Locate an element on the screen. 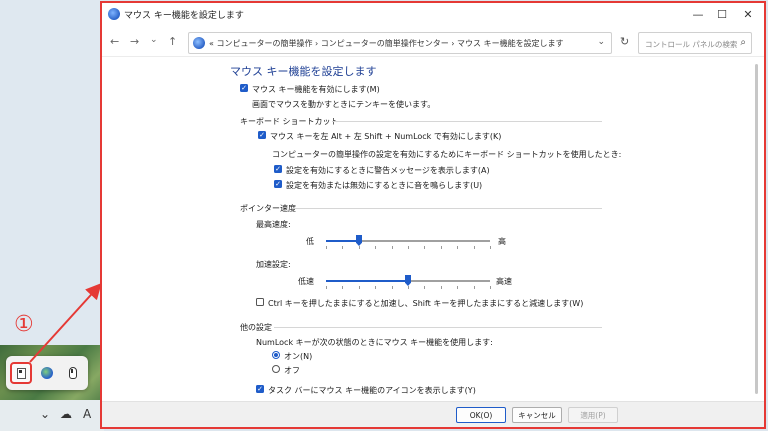  up-arrow-icon: ↑ is located at coordinates (172, 41).